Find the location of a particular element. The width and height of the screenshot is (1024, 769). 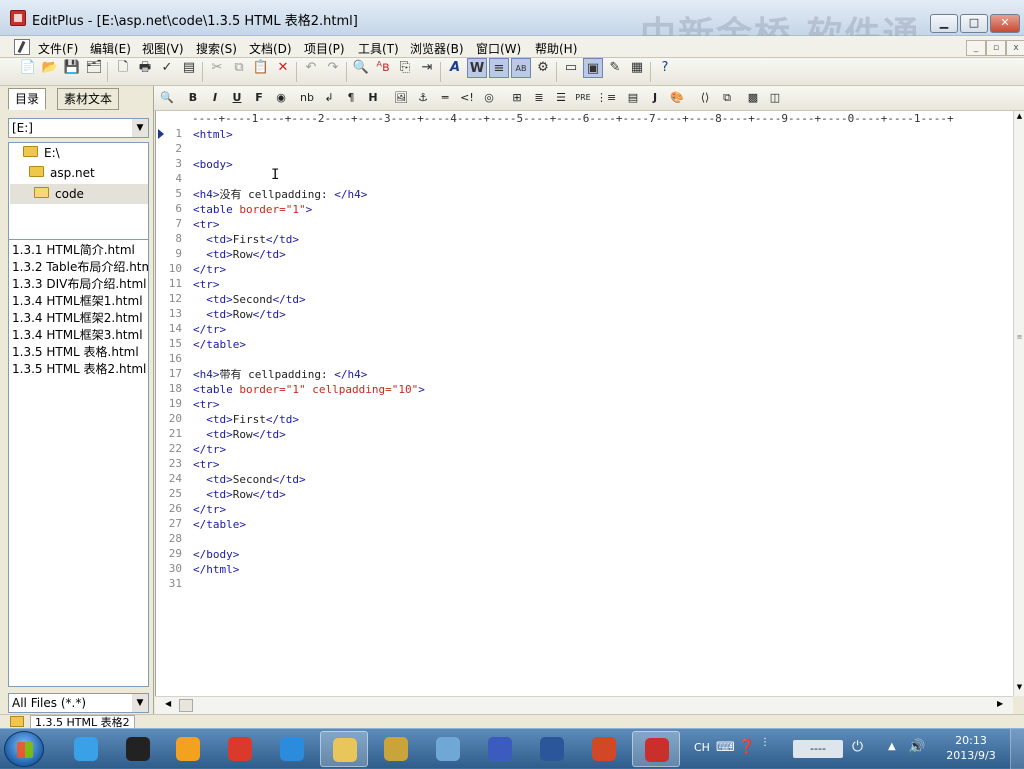

code-line: </html> is located at coordinates (216, 569).